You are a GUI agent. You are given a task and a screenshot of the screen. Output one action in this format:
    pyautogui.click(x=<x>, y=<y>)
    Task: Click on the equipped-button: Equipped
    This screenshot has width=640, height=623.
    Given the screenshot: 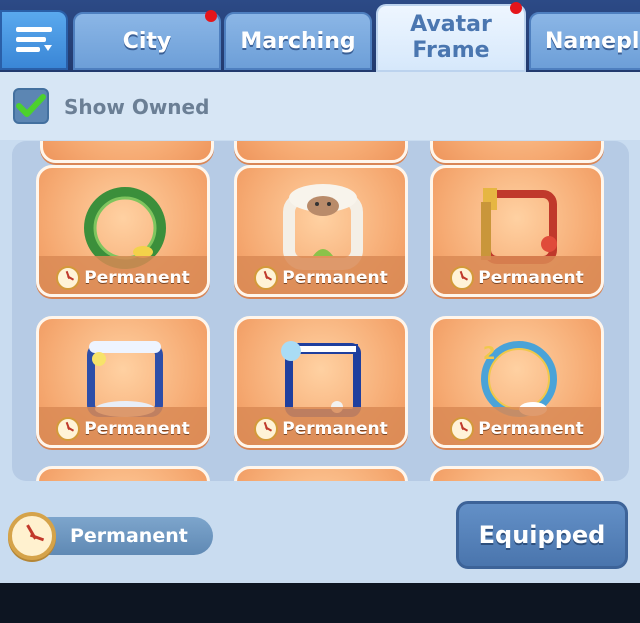 What is the action you would take?
    pyautogui.click(x=542, y=535)
    